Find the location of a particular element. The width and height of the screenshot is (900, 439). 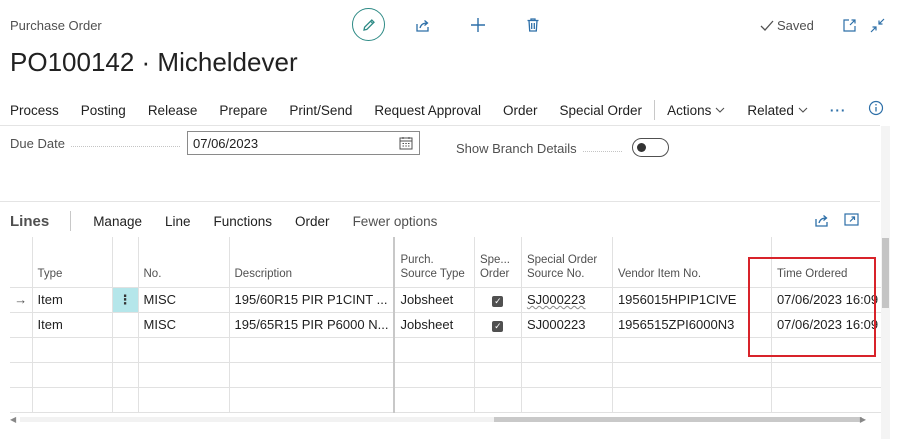

toggle-knob is located at coordinates (641, 147).